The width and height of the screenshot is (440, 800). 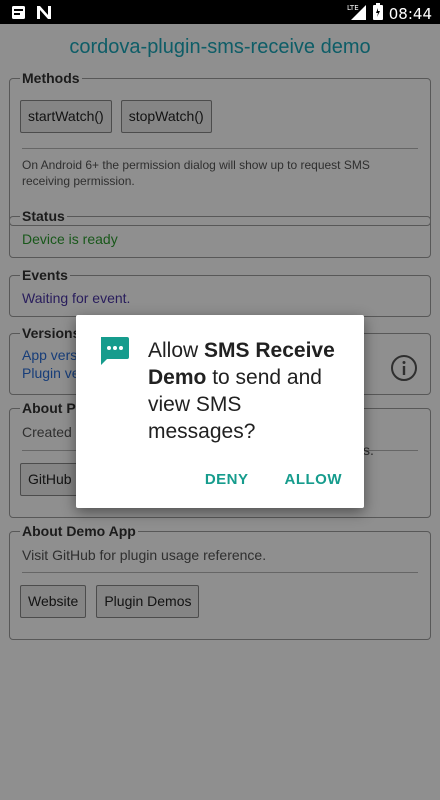 I want to click on n-logo-icon, so click(x=44, y=12).